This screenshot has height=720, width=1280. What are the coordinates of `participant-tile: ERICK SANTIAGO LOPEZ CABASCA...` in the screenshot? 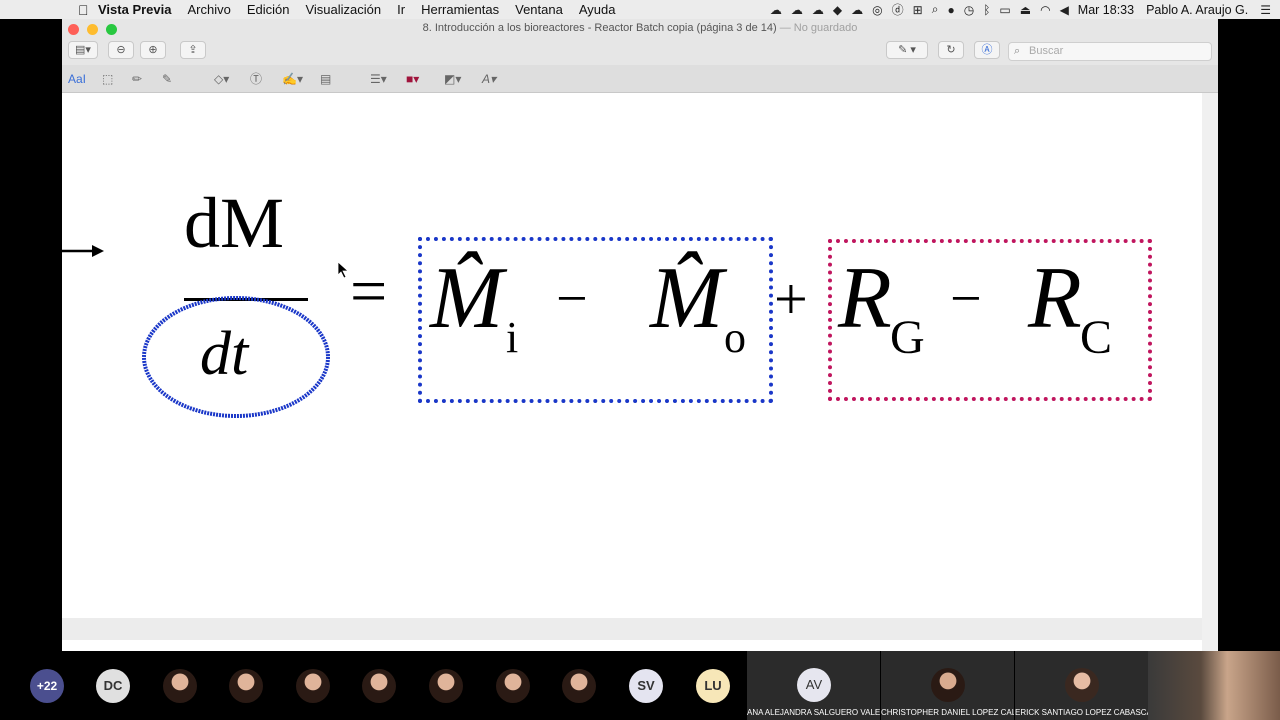 It's located at (1081, 685).